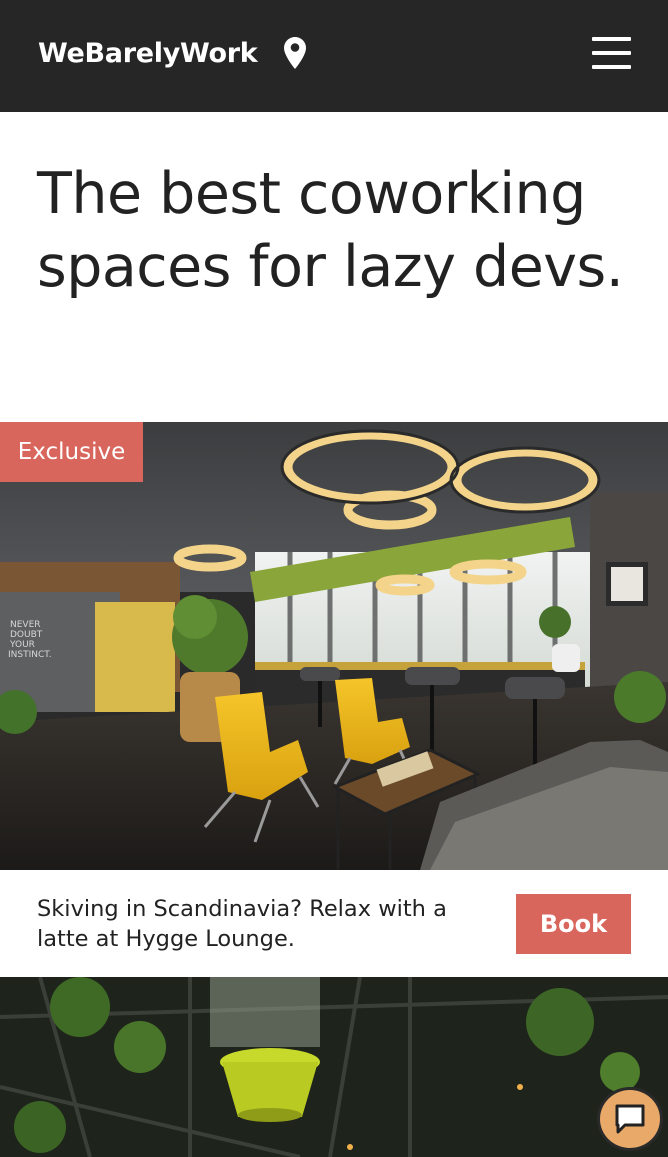 This screenshot has width=668, height=1157. I want to click on top-nav-bar: WeBarelyWork, so click(334, 56).